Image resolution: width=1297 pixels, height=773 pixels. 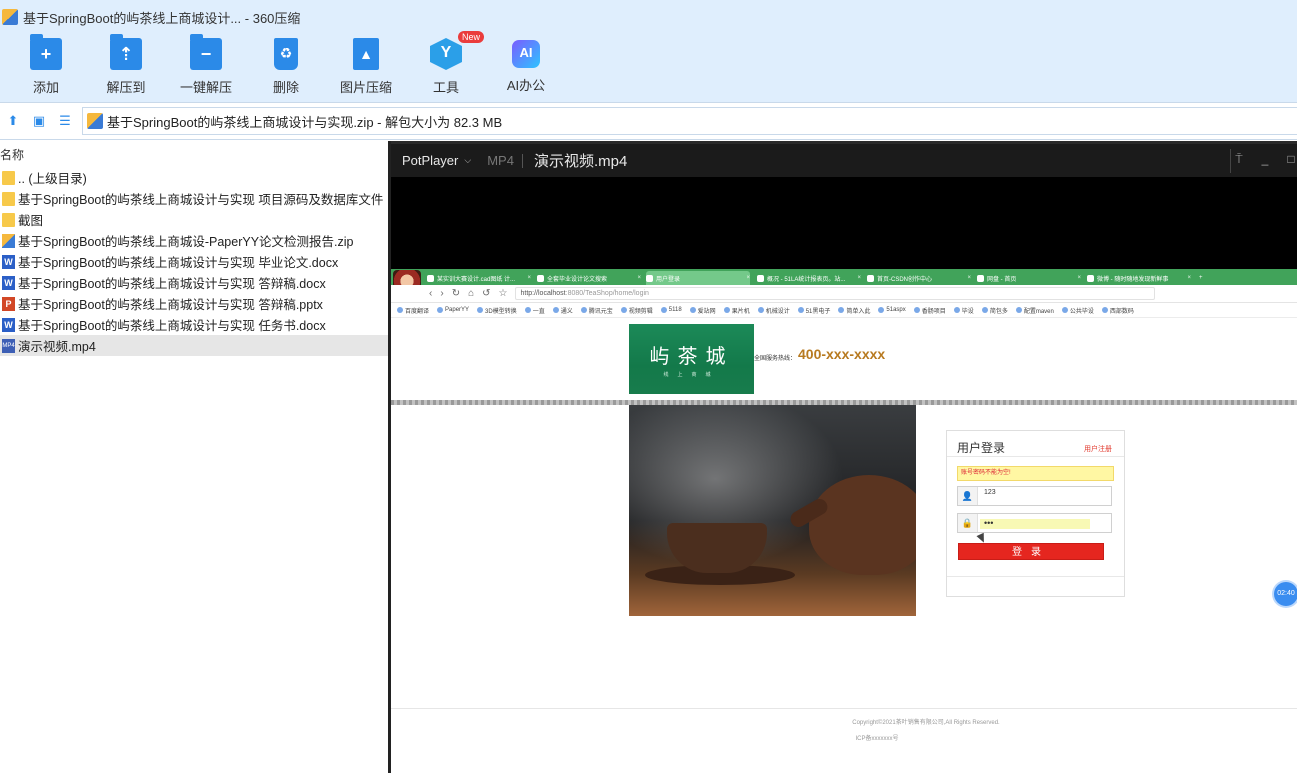 I want to click on media-title: 演示视频.mp4, so click(x=580, y=161).